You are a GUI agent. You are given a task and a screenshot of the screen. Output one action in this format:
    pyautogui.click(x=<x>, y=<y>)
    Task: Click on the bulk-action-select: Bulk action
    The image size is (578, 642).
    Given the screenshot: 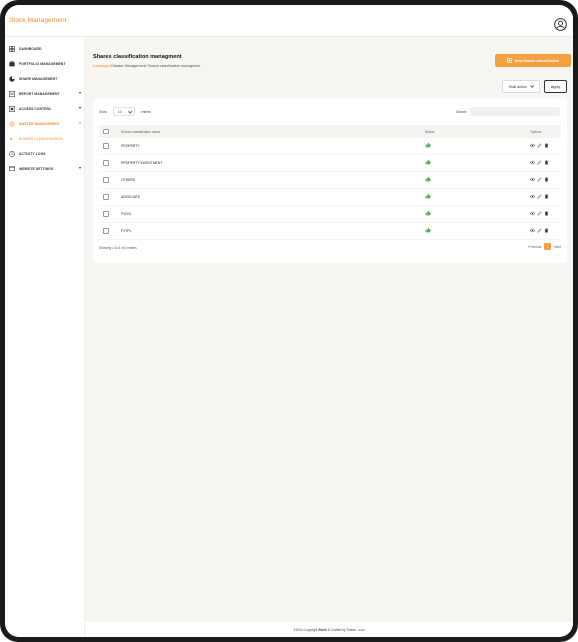 What is the action you would take?
    pyautogui.click(x=521, y=86)
    